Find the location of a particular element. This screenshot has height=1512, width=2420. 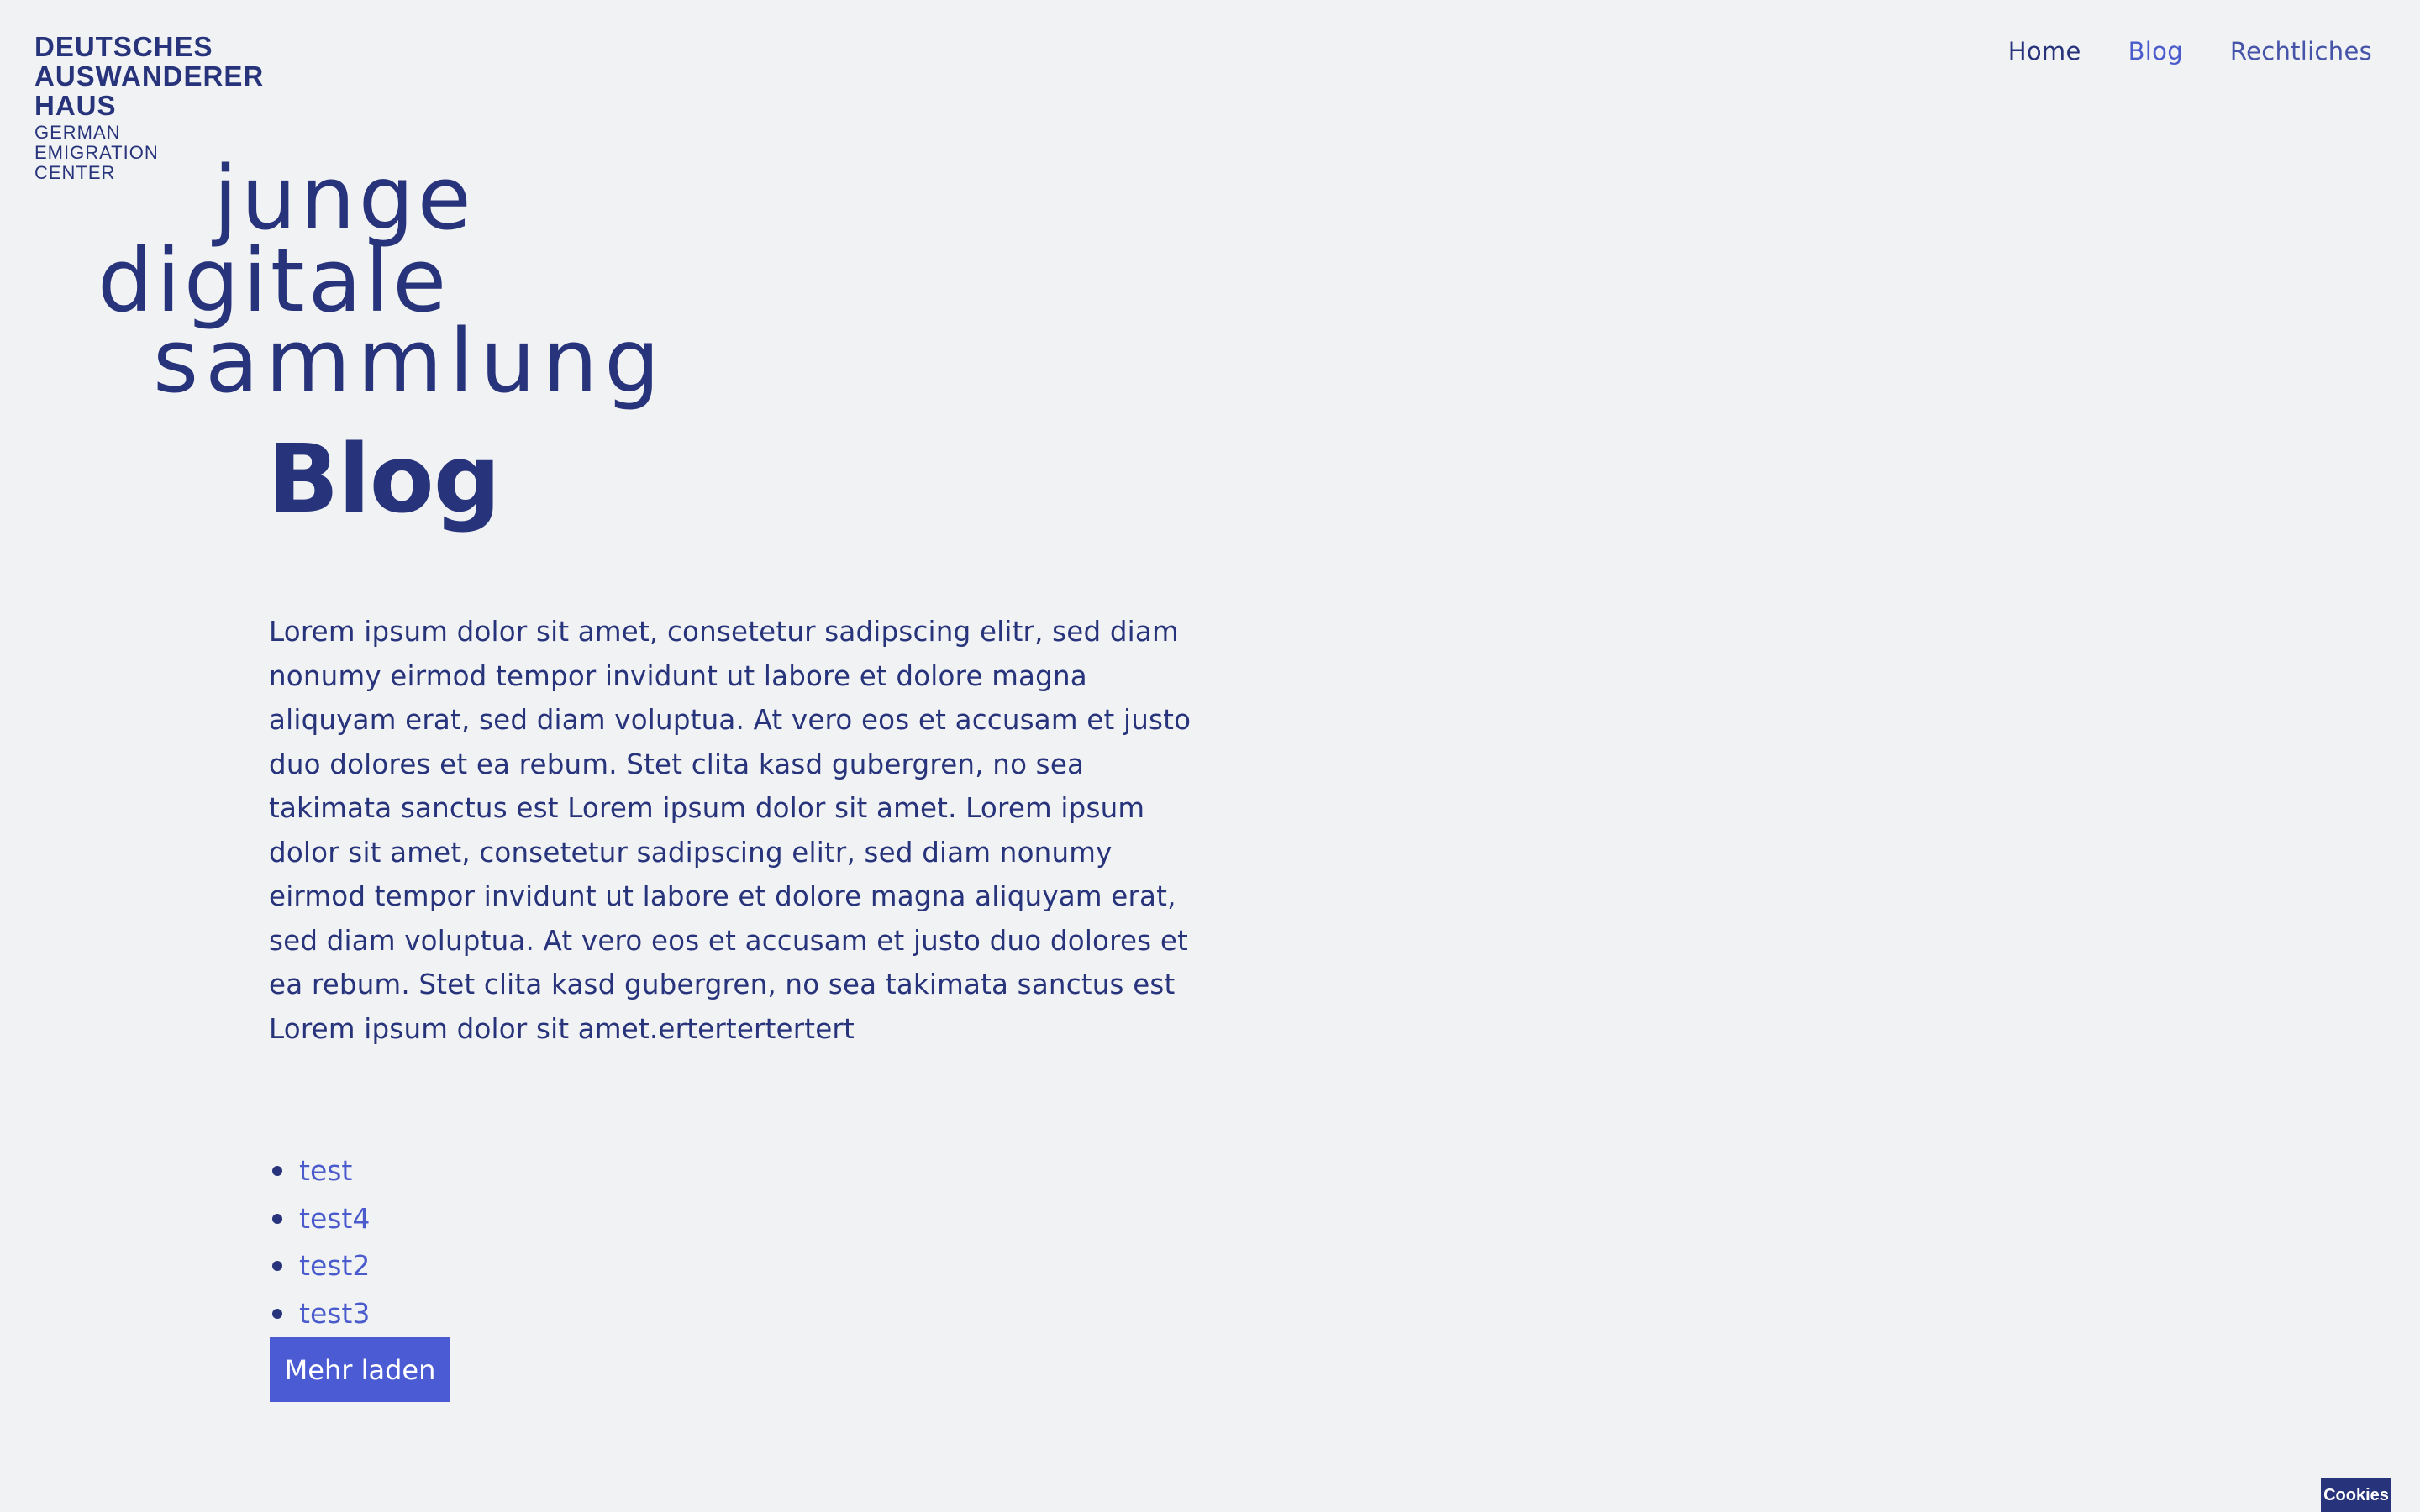

logo-line: AUSWANDERER is located at coordinates (149, 76).